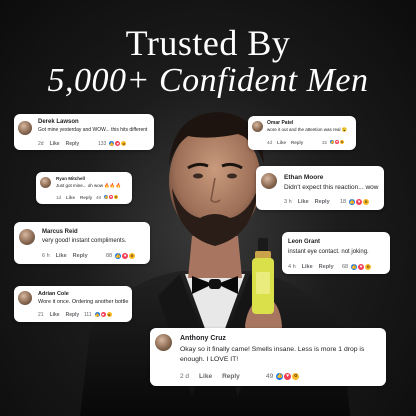  I want to click on comment-time: 2d, so click(41, 144).